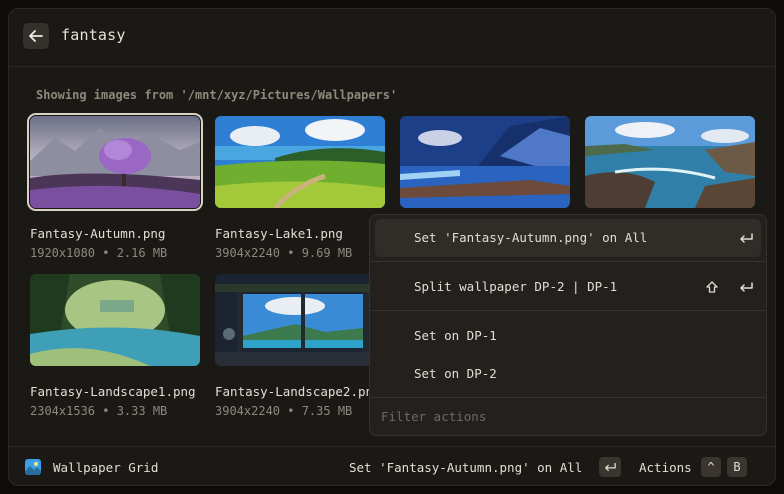  I want to click on wallpaper-icon, so click(33, 467).